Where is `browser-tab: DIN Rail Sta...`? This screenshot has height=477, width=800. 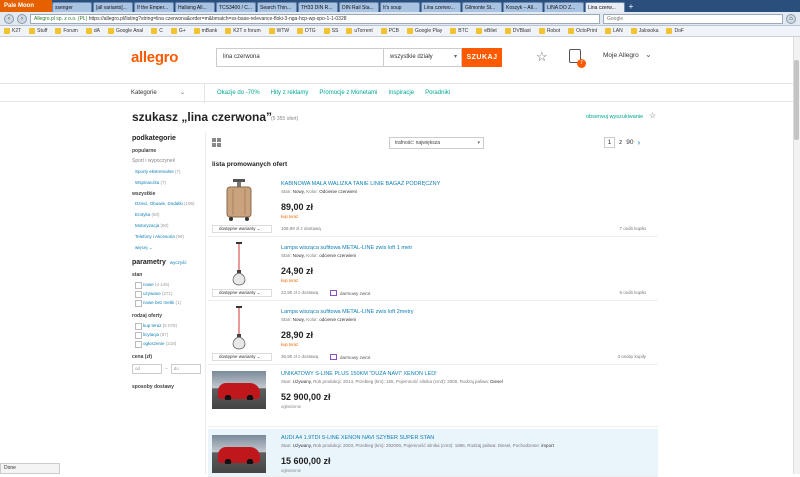 browser-tab: DIN Rail Sta... is located at coordinates (359, 7).